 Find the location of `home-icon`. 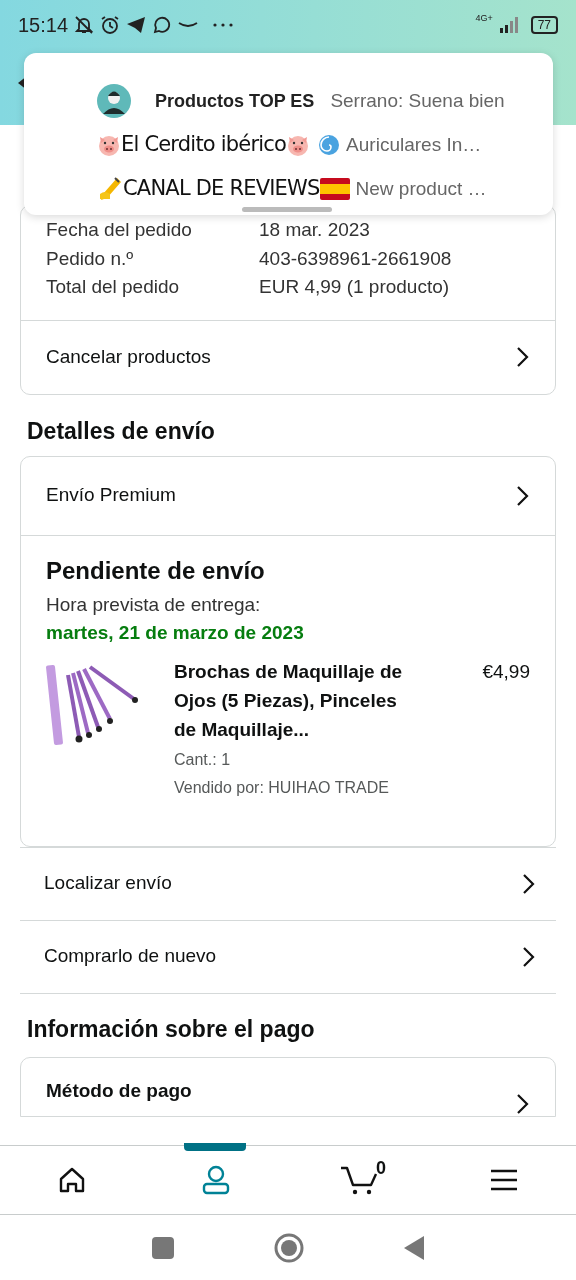

home-icon is located at coordinates (72, 1180).